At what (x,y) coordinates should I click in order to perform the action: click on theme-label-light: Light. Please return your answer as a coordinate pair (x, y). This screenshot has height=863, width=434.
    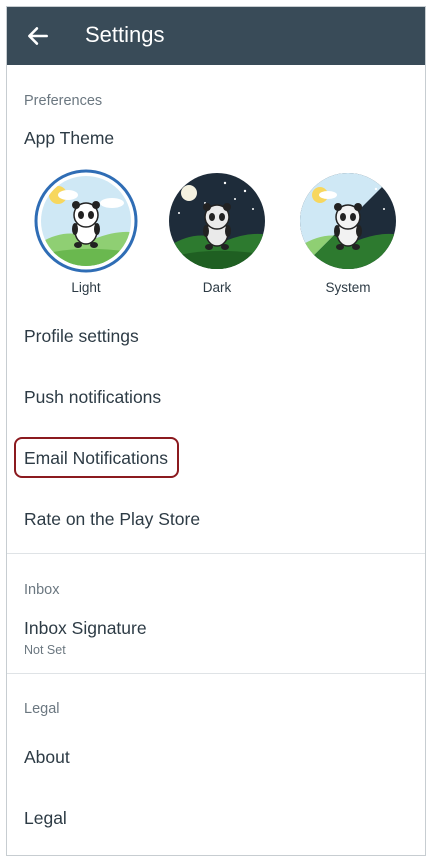
    Looking at the image, I should click on (86, 287).